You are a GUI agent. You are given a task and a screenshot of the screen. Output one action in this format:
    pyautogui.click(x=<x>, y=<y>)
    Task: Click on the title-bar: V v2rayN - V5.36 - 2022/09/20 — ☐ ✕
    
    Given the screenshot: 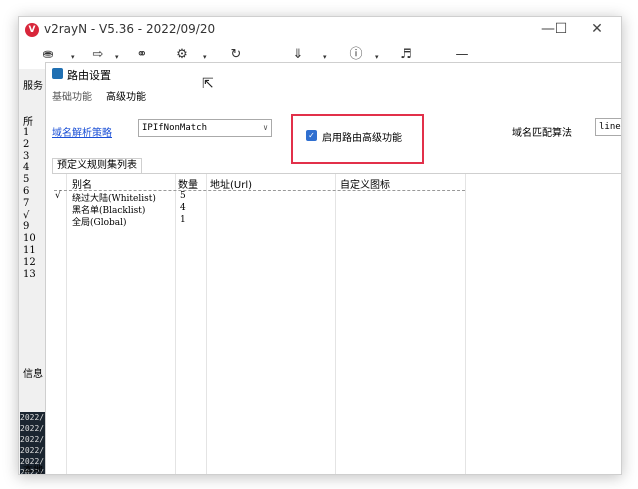 What is the action you would take?
    pyautogui.click(x=320, y=30)
    